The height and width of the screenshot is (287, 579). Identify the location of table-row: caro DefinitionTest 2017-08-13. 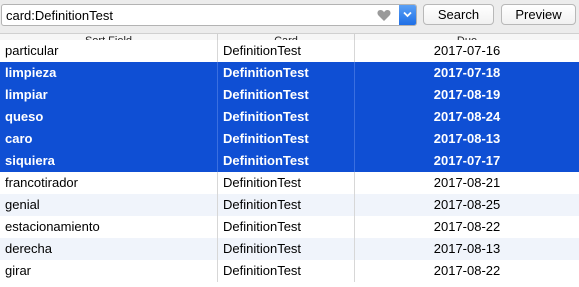
(289, 139).